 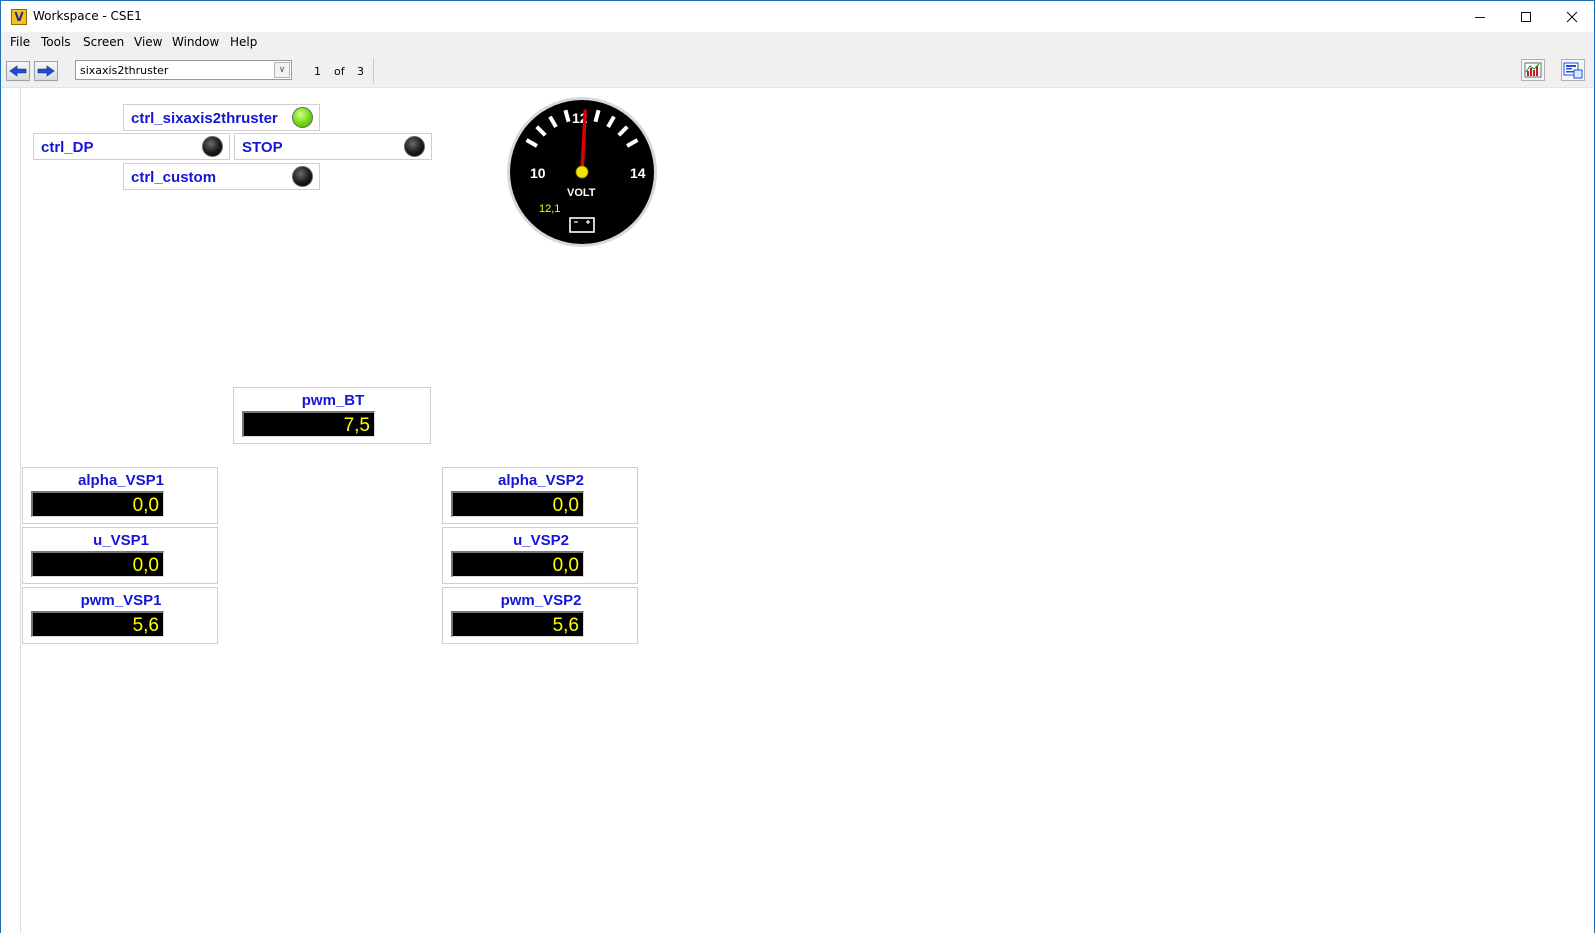 I want to click on numeric-alpha-vsp2: alpha_VSP2 0,0, so click(x=540, y=495).